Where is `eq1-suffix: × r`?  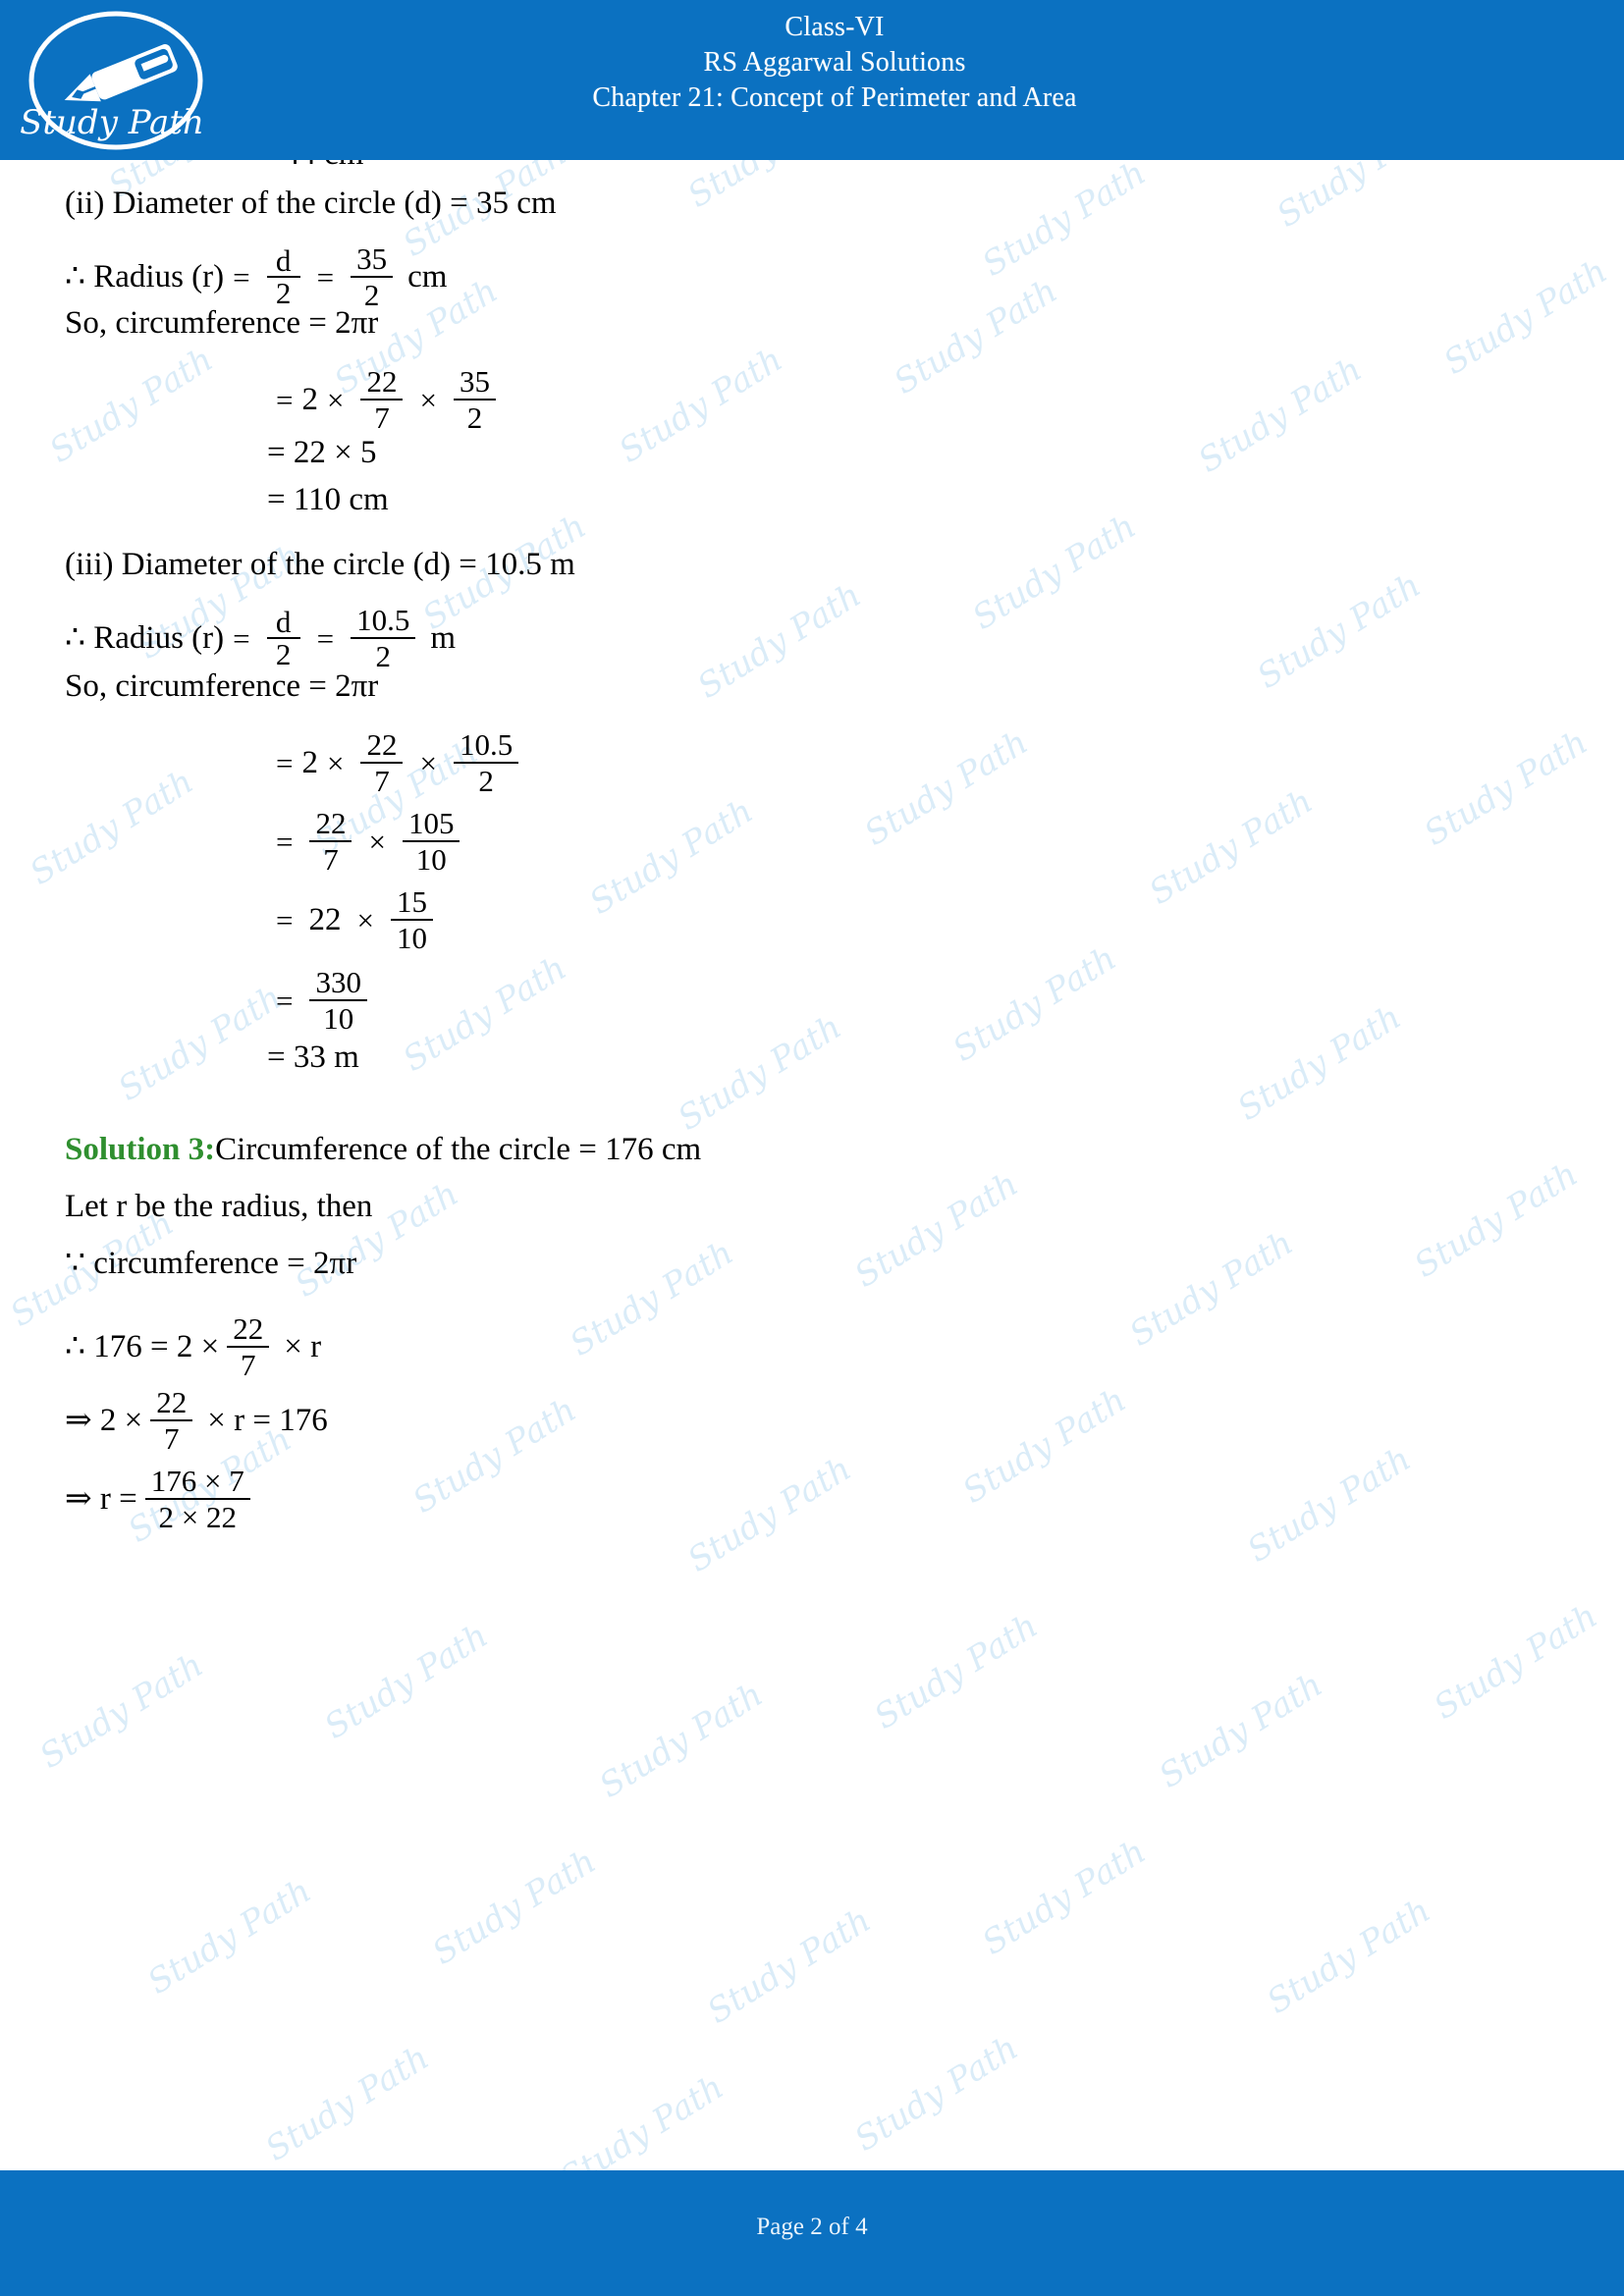 eq1-suffix: × r is located at coordinates (303, 1346).